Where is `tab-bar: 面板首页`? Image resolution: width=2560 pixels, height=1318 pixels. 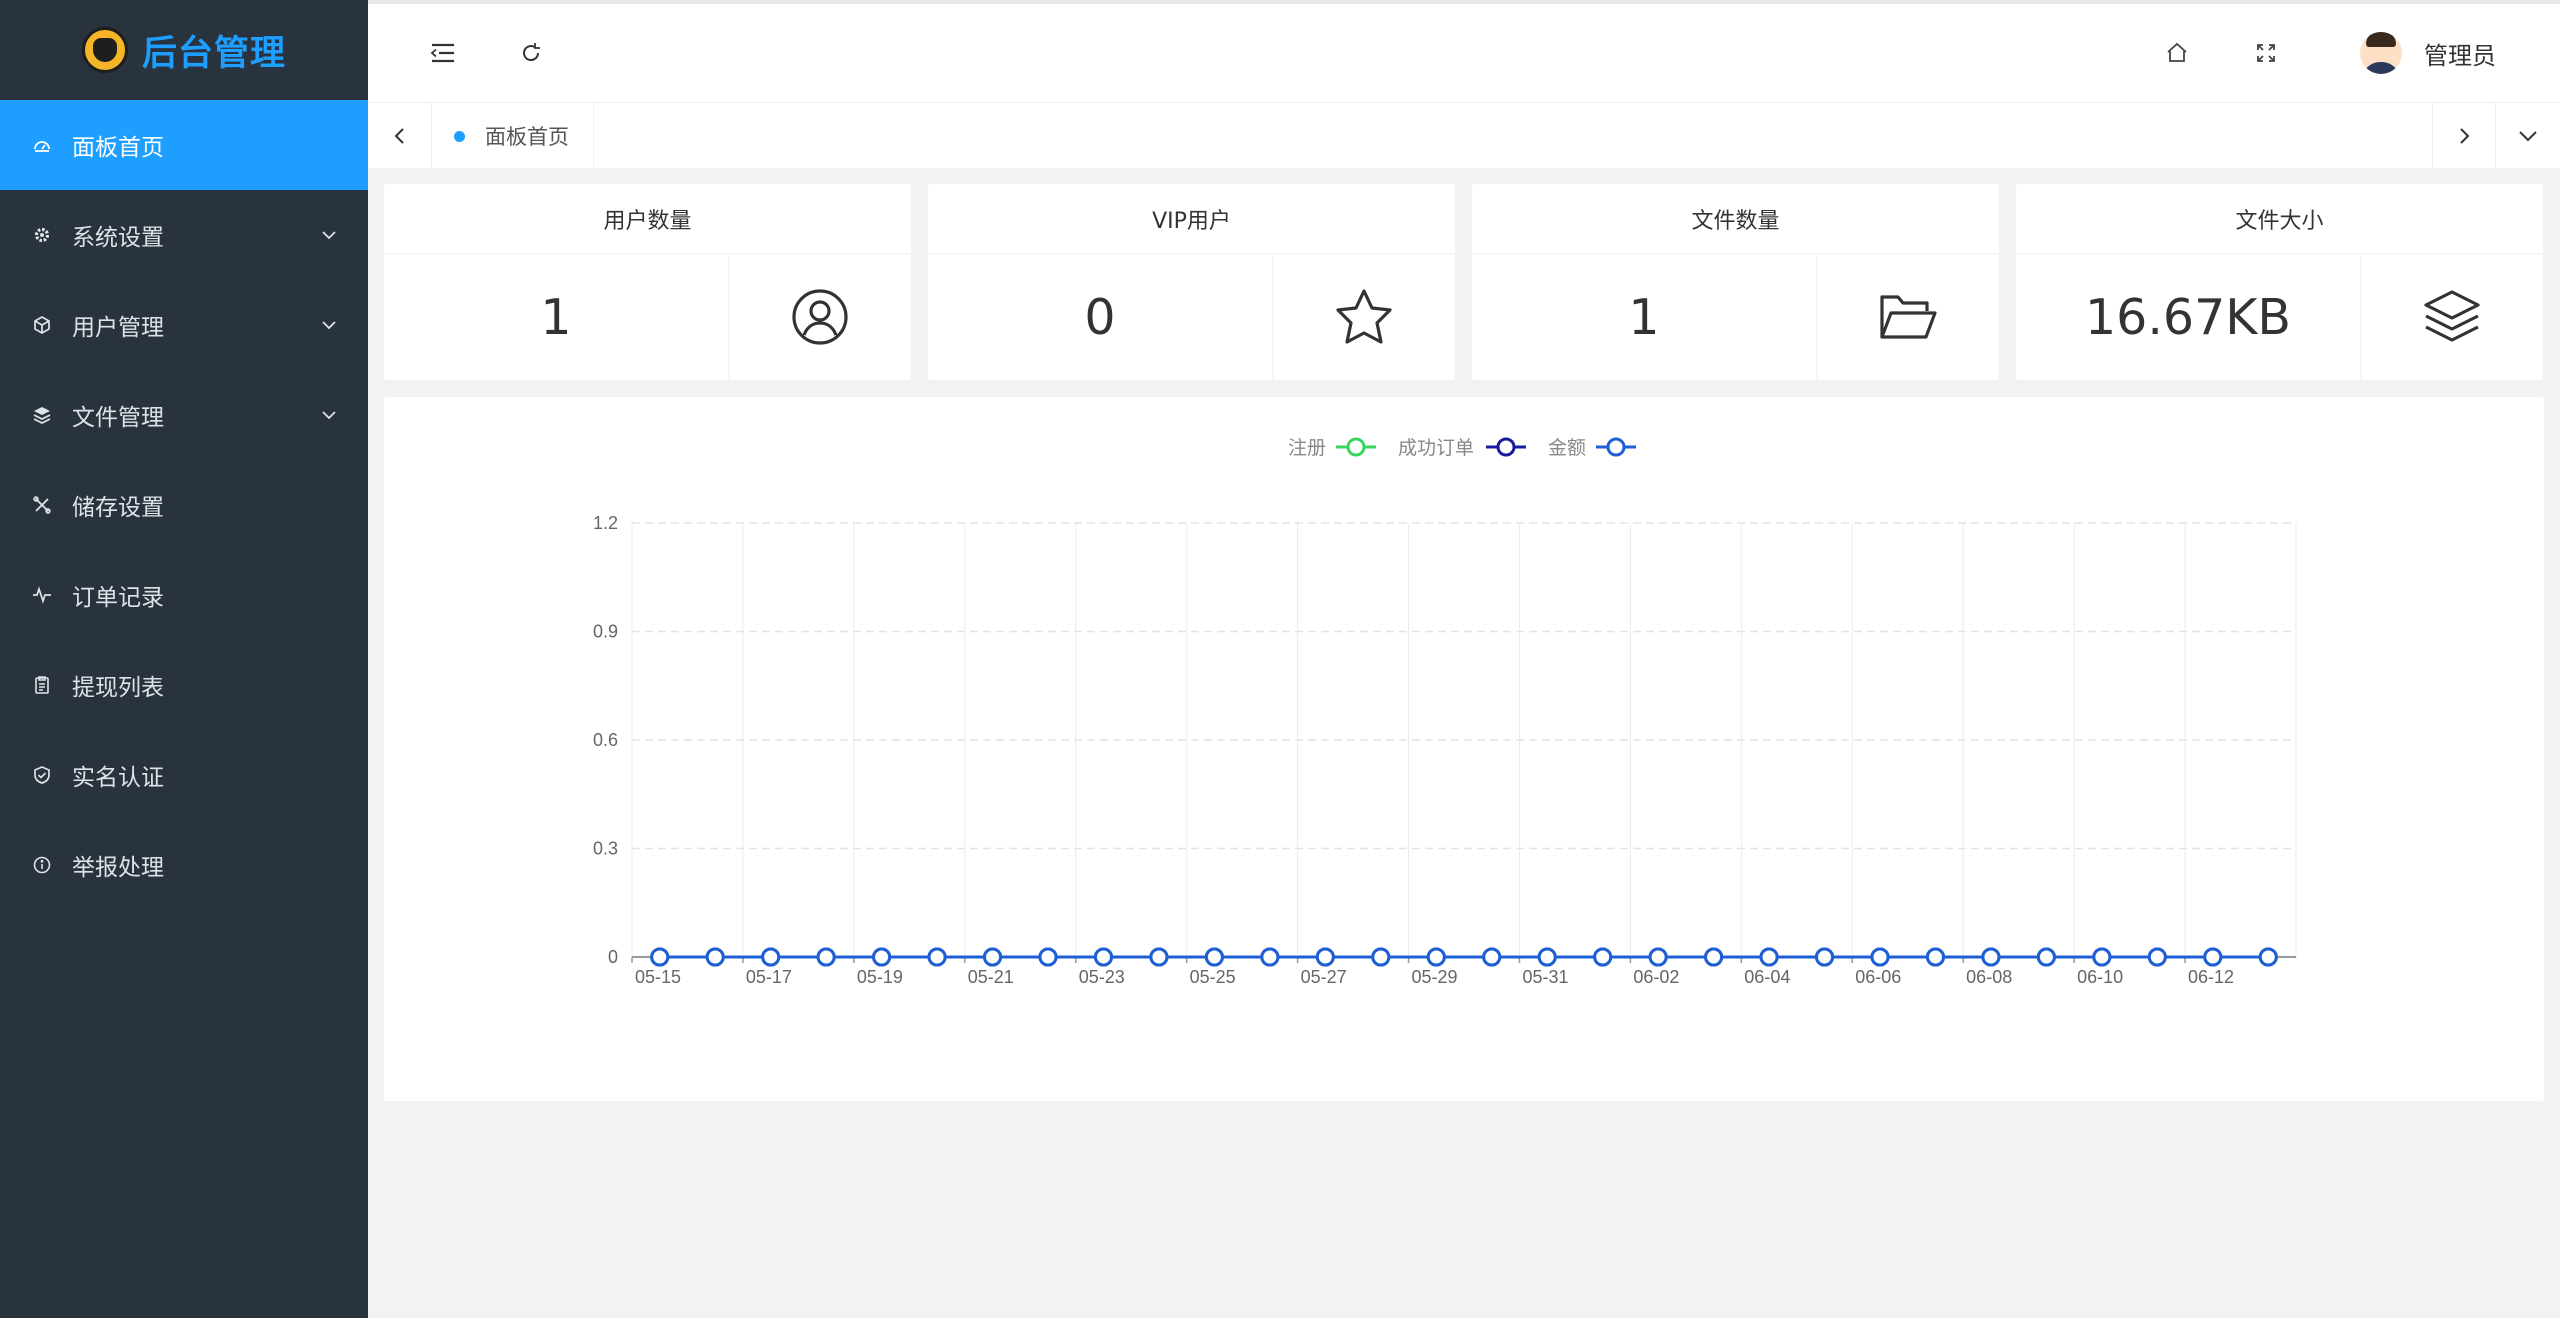 tab-bar: 面板首页 is located at coordinates (1464, 135).